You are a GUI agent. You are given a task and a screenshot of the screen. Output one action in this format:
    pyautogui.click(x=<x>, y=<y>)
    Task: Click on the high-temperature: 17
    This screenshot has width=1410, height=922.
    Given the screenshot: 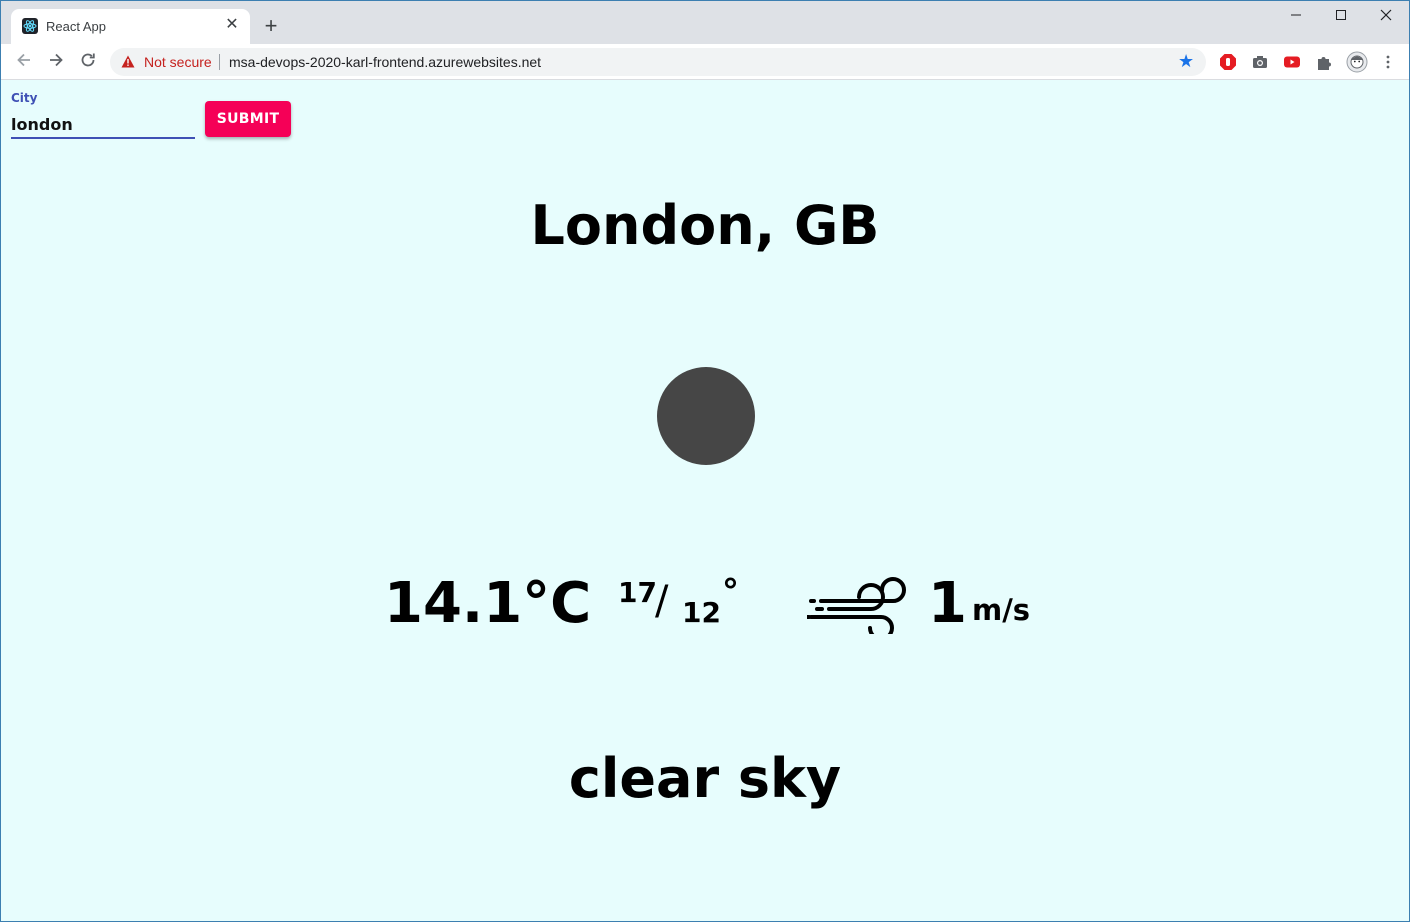 What is the action you would take?
    pyautogui.click(x=637, y=592)
    